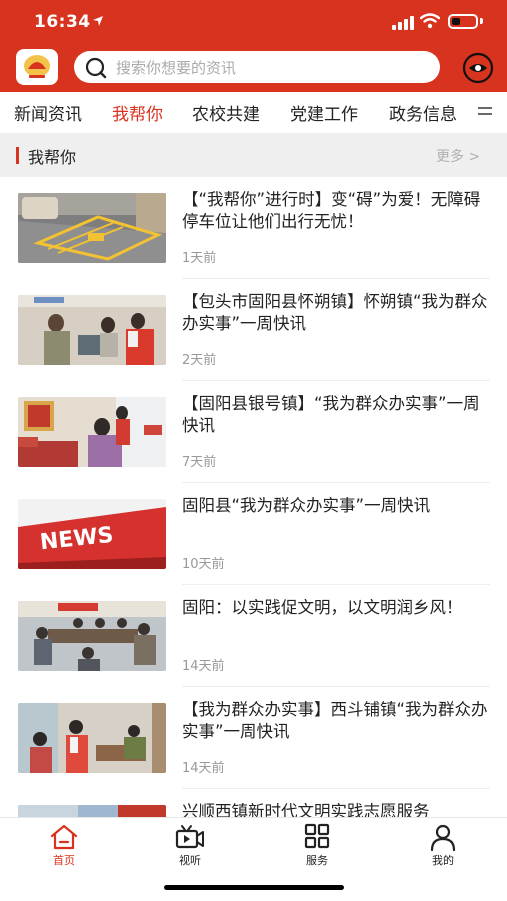  I want to click on app-logo, so click(37, 67).